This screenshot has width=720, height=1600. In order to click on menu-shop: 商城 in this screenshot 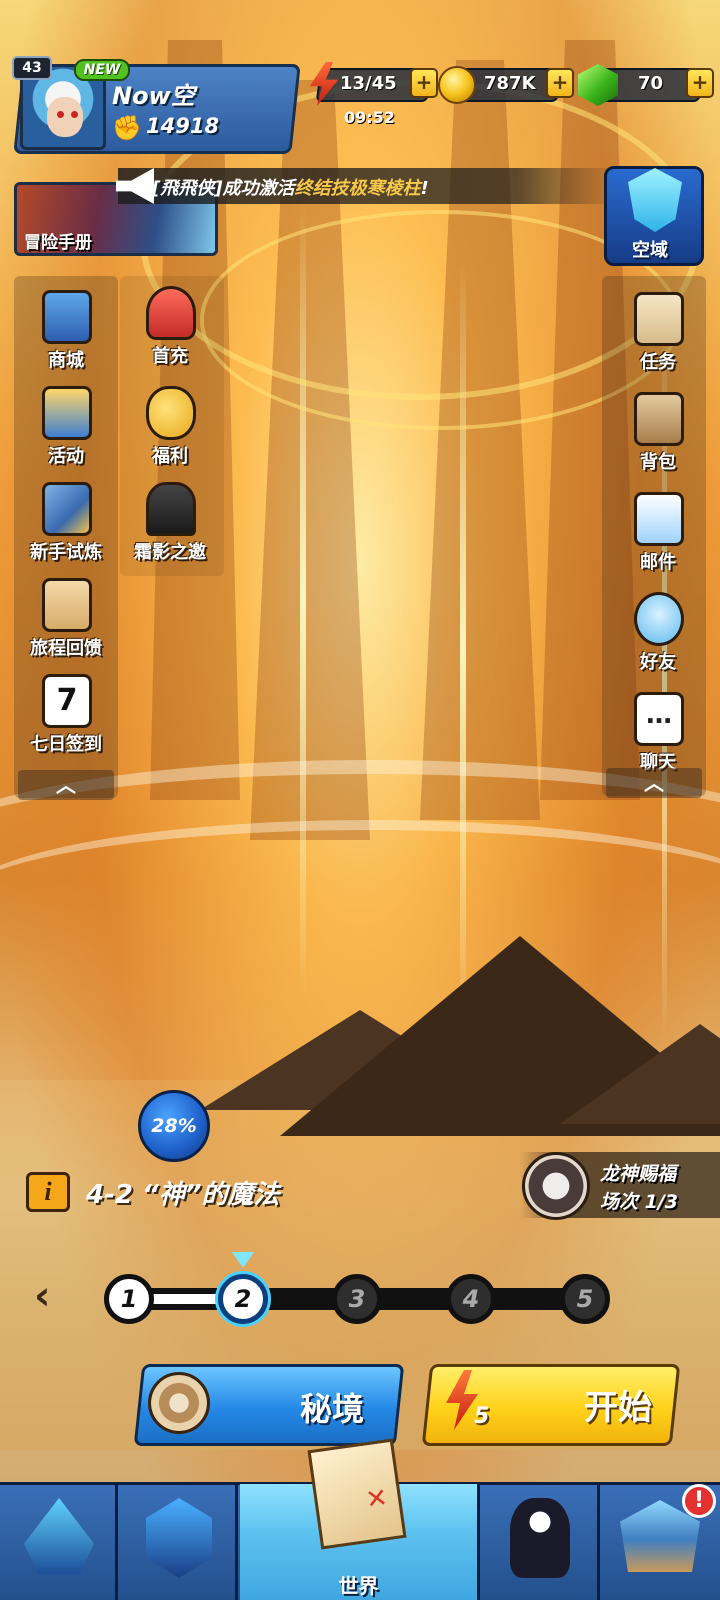, I will do `click(64, 336)`.